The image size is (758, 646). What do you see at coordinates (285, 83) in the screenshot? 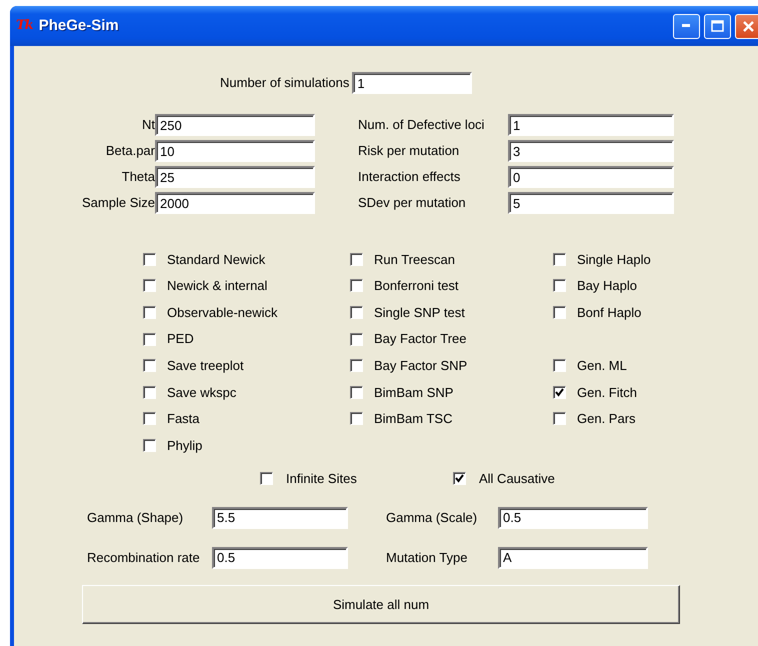
I see `field-label: Number of simulations` at bounding box center [285, 83].